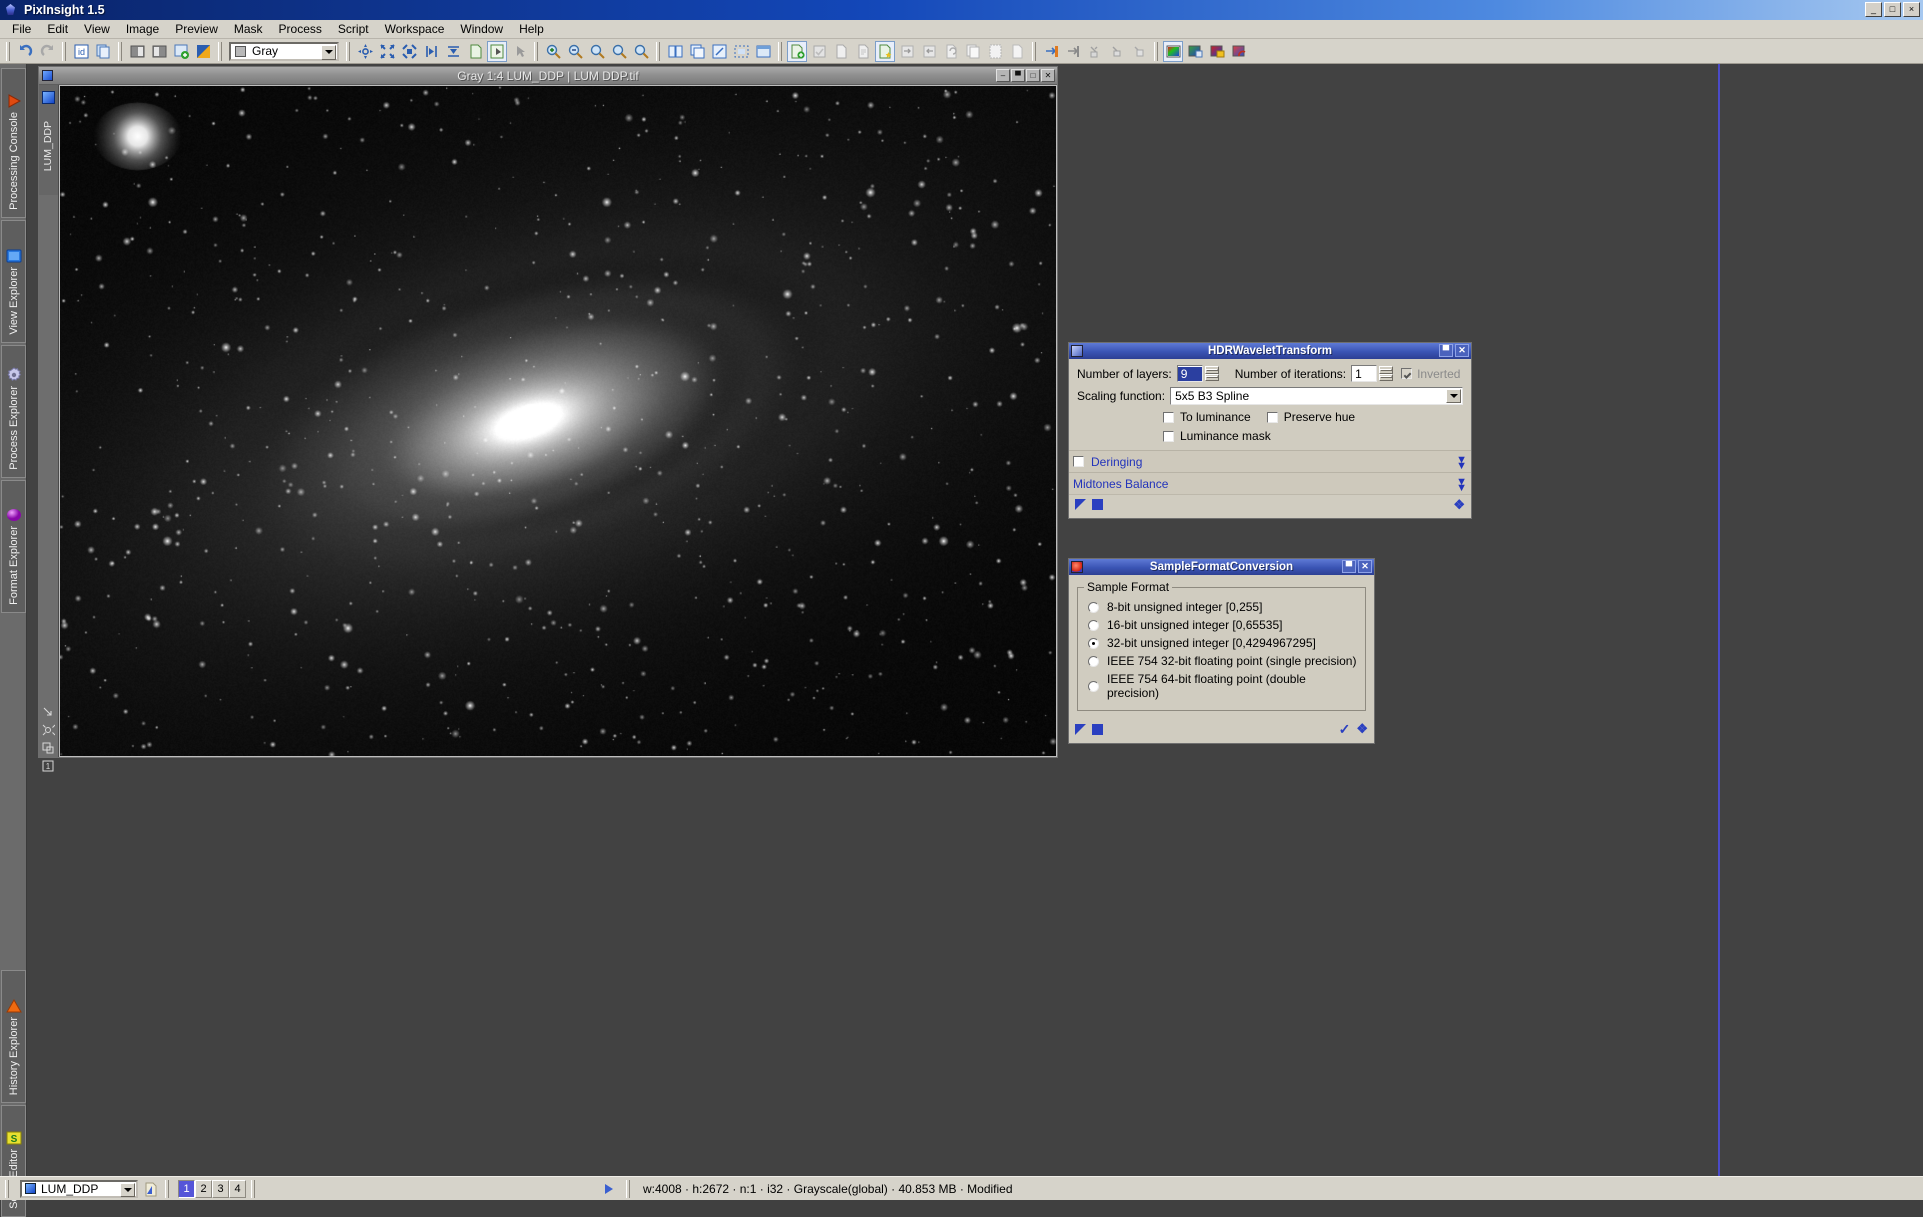 The image size is (1923, 1217). Describe the element at coordinates (1018, 75) in the screenshot. I see `image-shade-button: ▀` at that location.